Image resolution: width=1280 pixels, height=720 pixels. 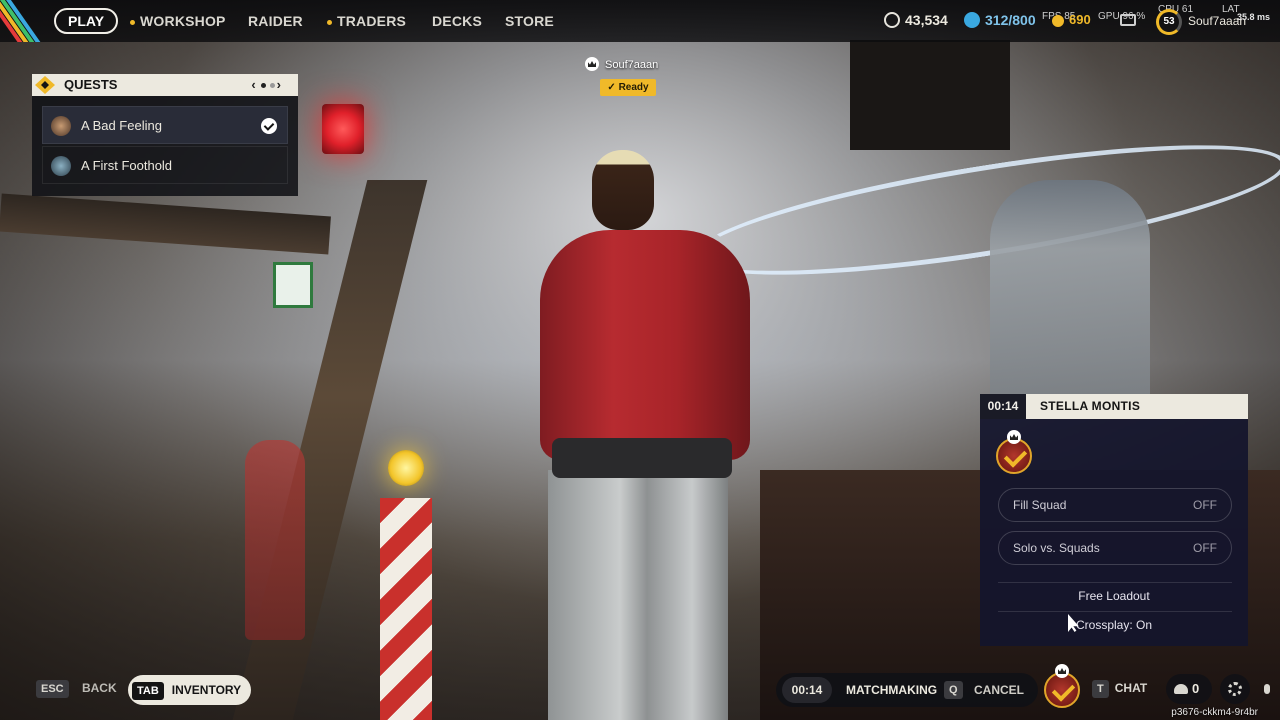 I want to click on mic-icon, so click(x=1267, y=689).